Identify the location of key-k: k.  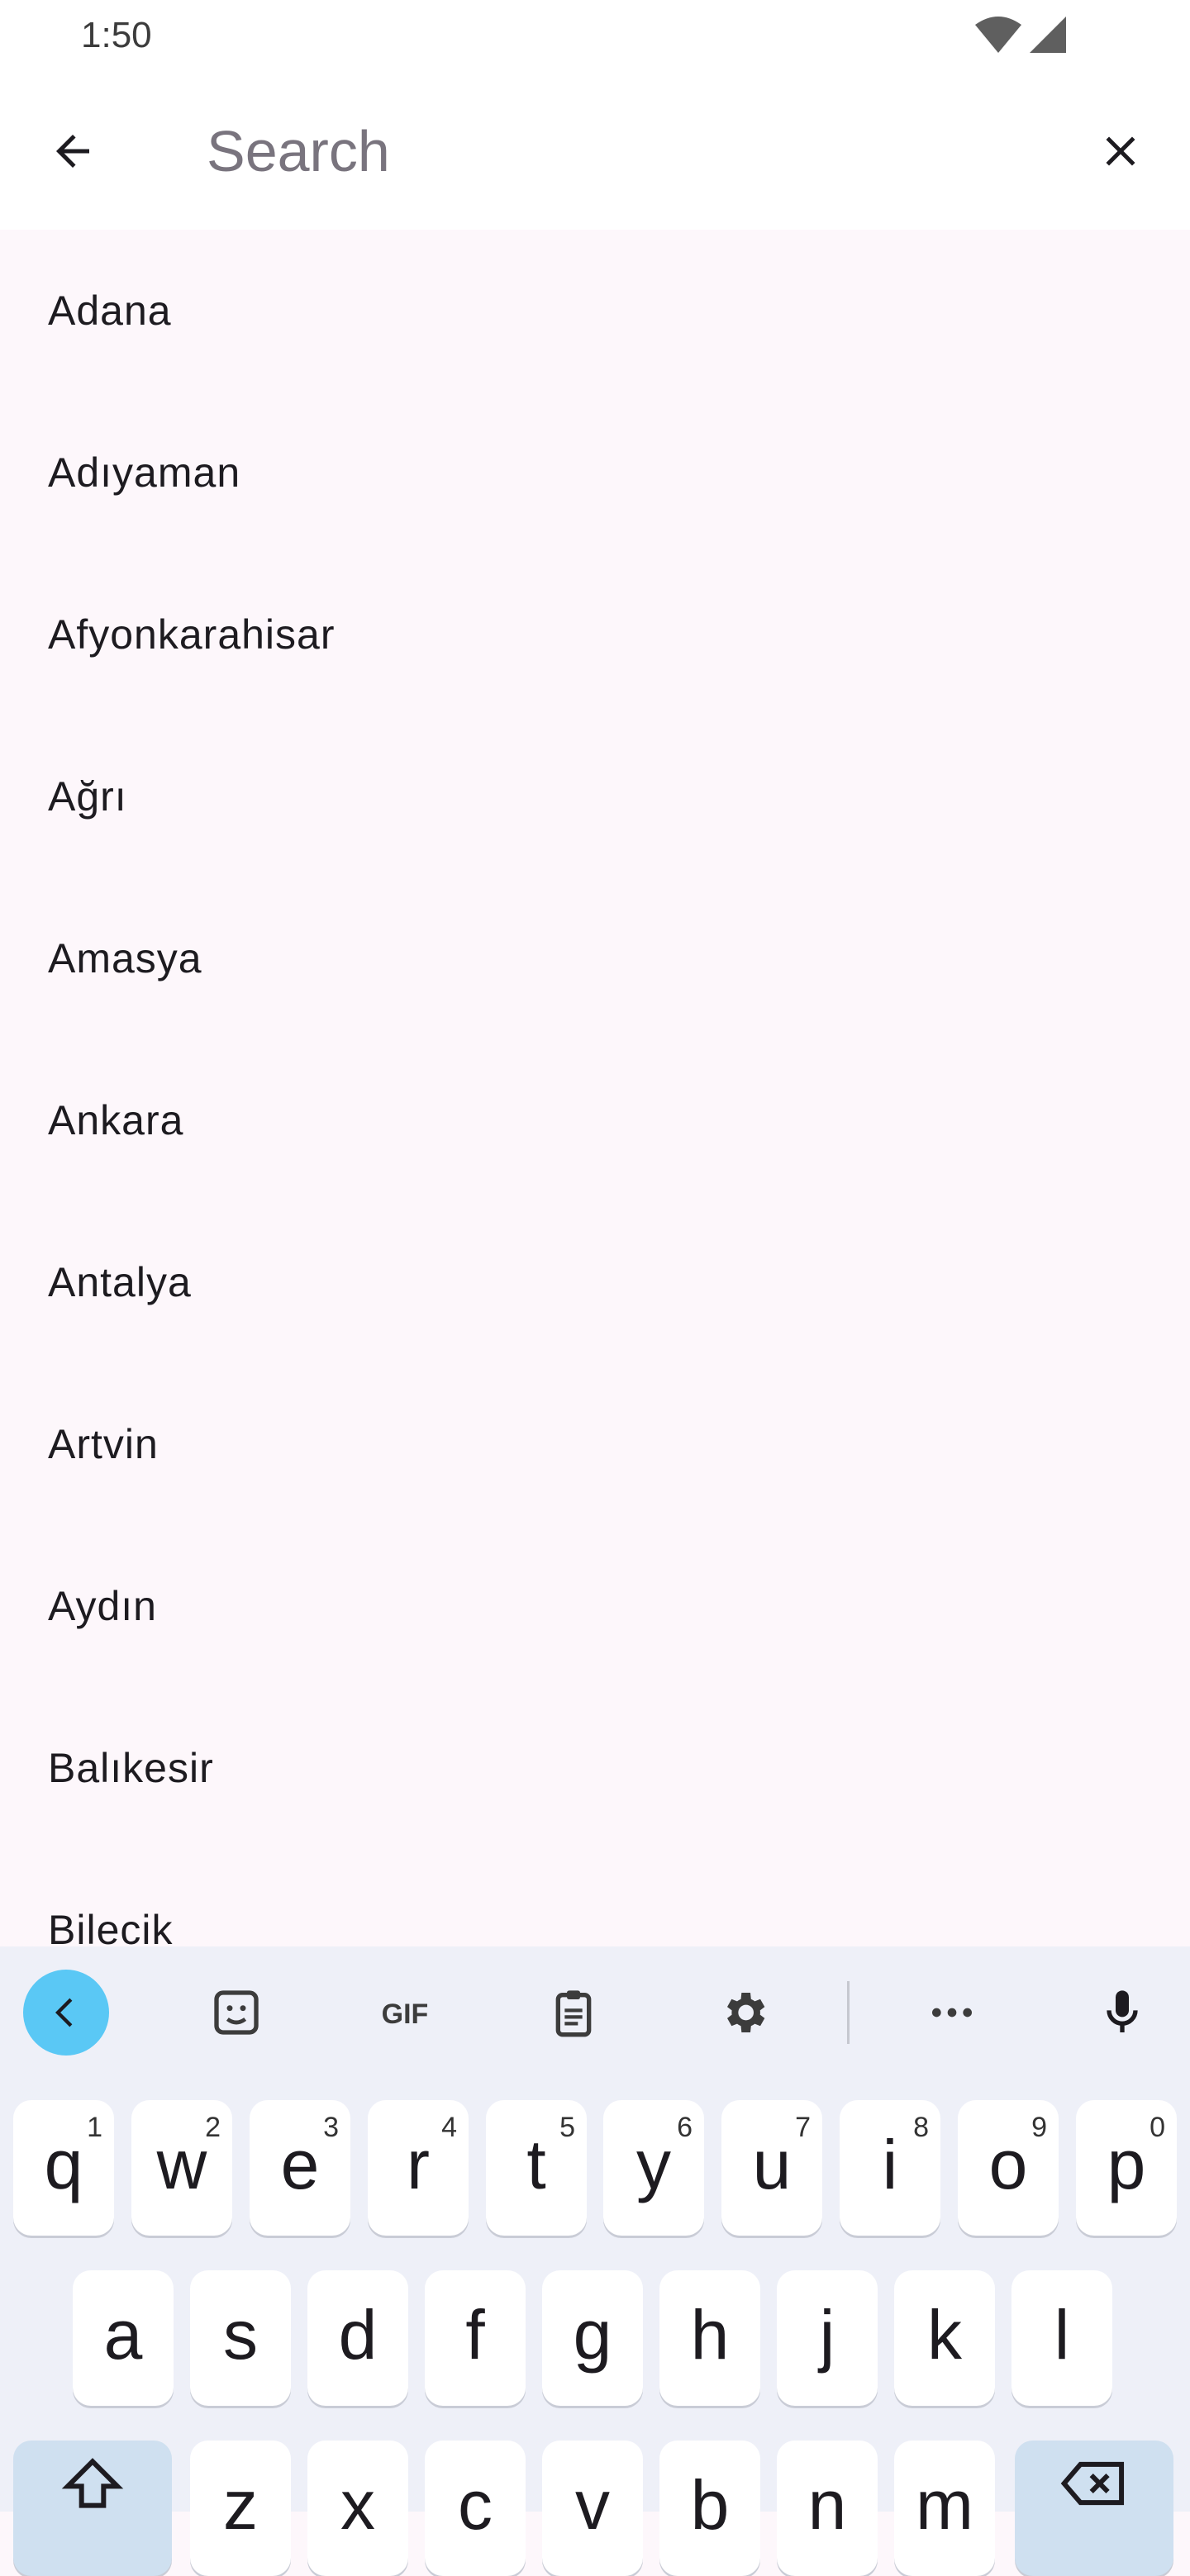
(944, 2338).